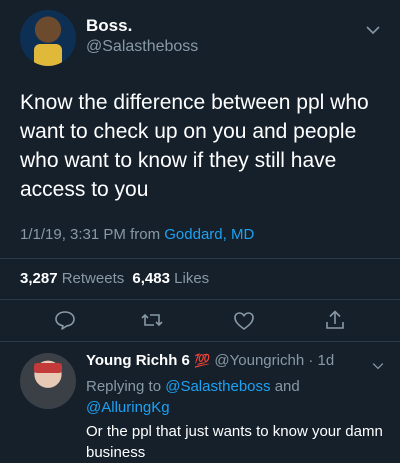 This screenshot has width=400, height=463. I want to click on replying-prefix: Replying to, so click(124, 386).